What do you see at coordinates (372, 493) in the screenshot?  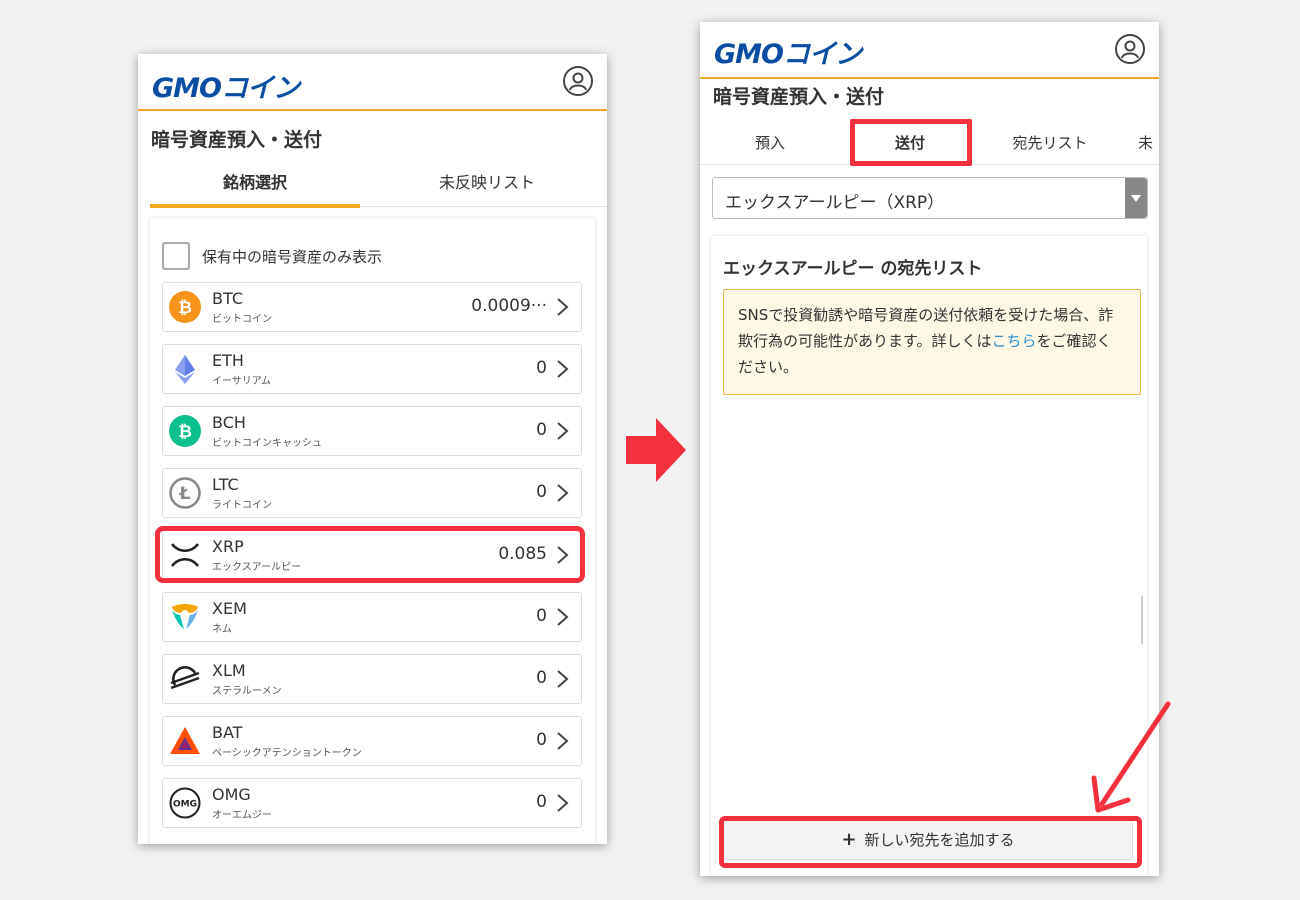 I see `coin-row-ltc: Ł LTC ライトコイン 0` at bounding box center [372, 493].